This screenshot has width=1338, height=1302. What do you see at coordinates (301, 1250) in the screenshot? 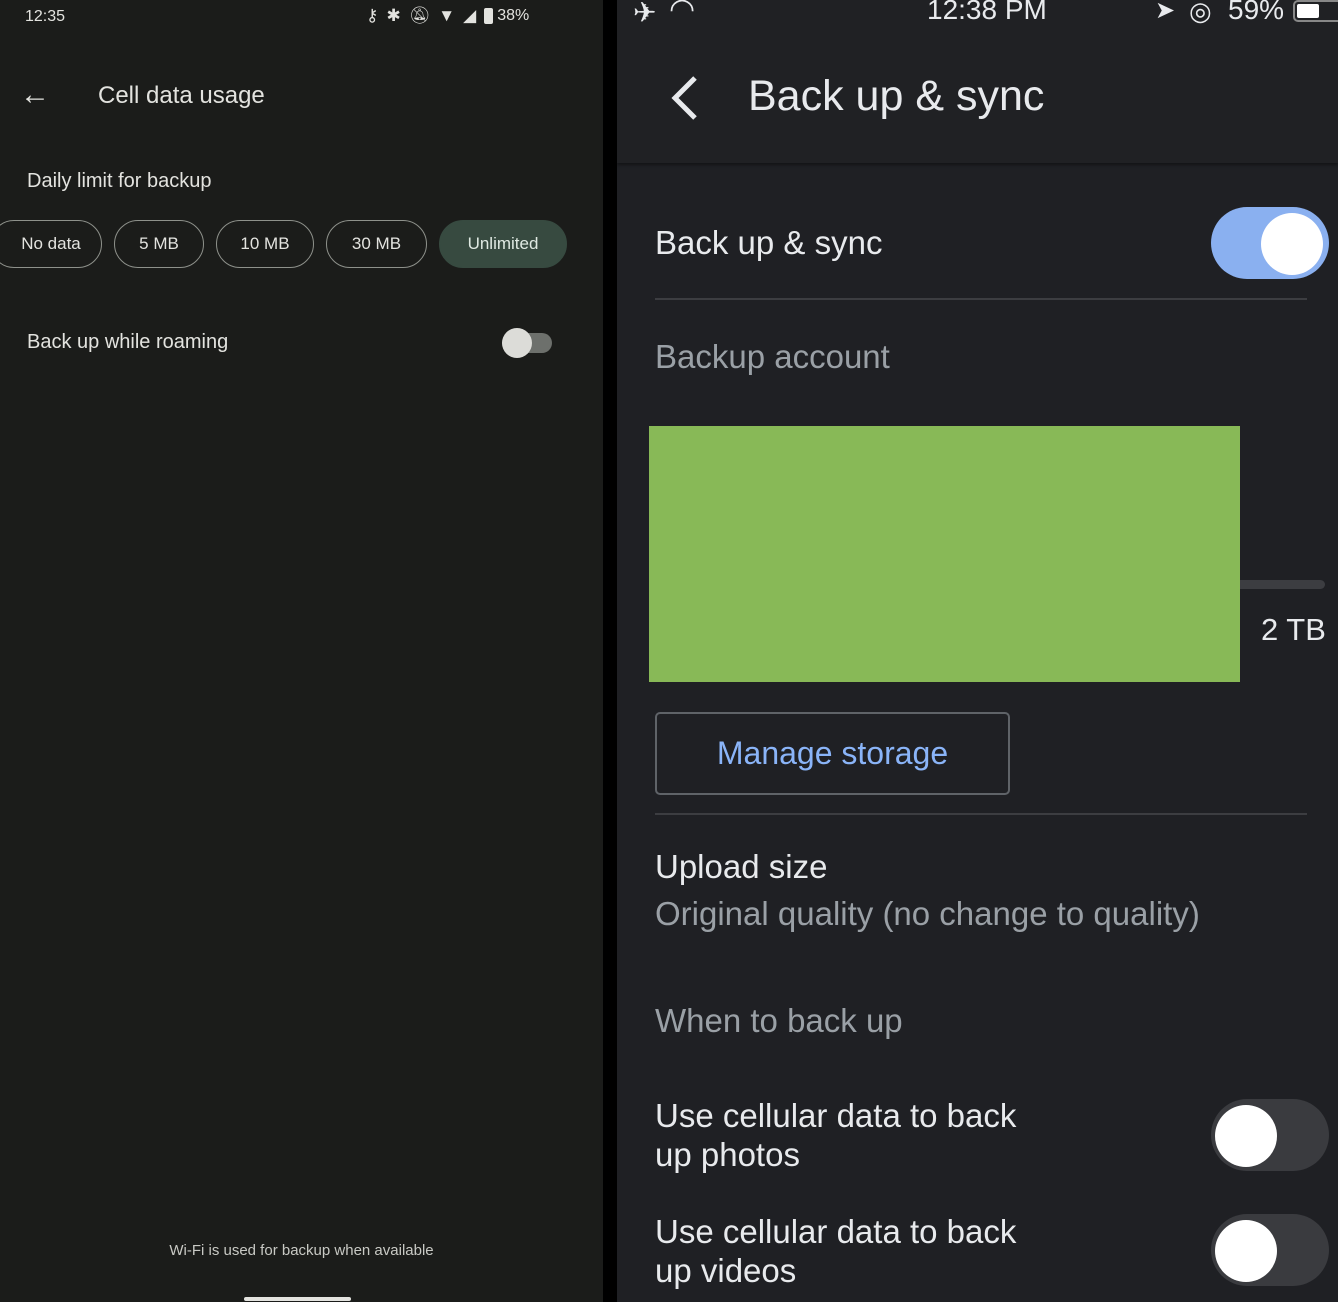
I see `wifi-note: Wi-Fi is used for backup when available` at bounding box center [301, 1250].